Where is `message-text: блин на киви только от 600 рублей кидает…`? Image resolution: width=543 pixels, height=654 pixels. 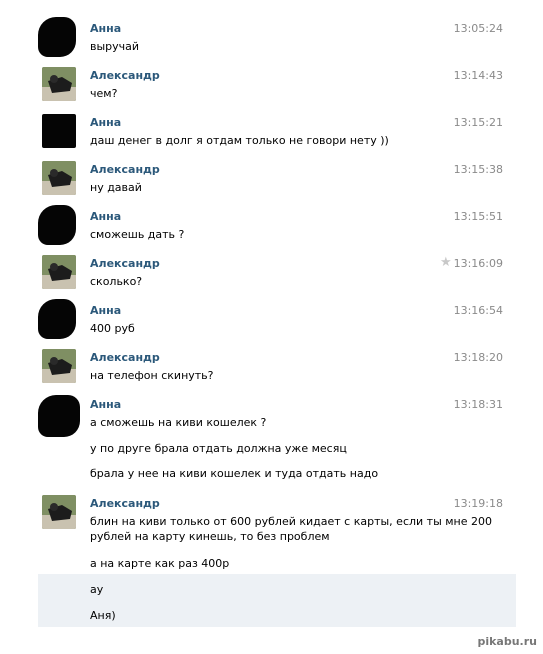
message-text: блин на киви только от 600 рублей кидает… is located at coordinates (291, 521).